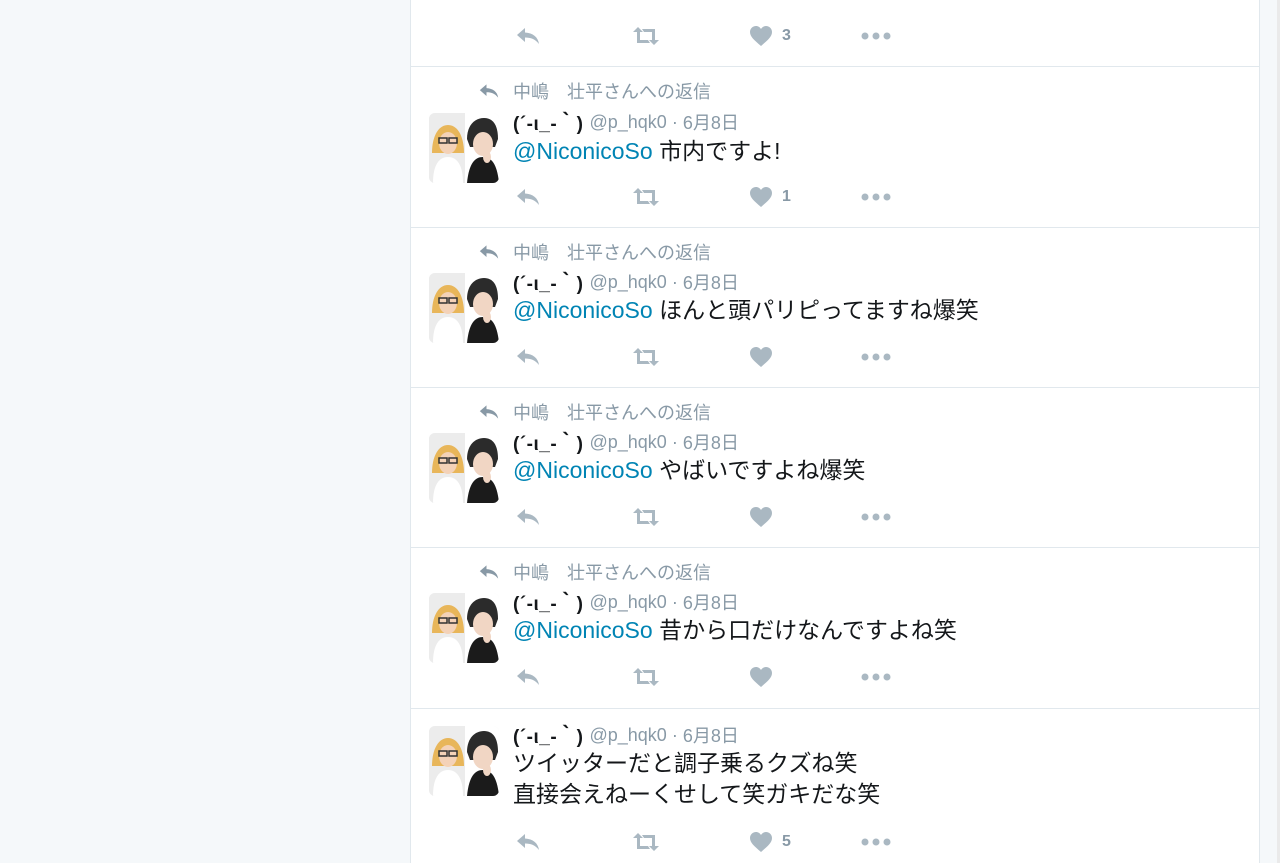 Image resolution: width=1280 pixels, height=863 pixels. What do you see at coordinates (689, 470) in the screenshot?
I see `tweet-text: @NiconicoSo やばいですよね爆笑` at bounding box center [689, 470].